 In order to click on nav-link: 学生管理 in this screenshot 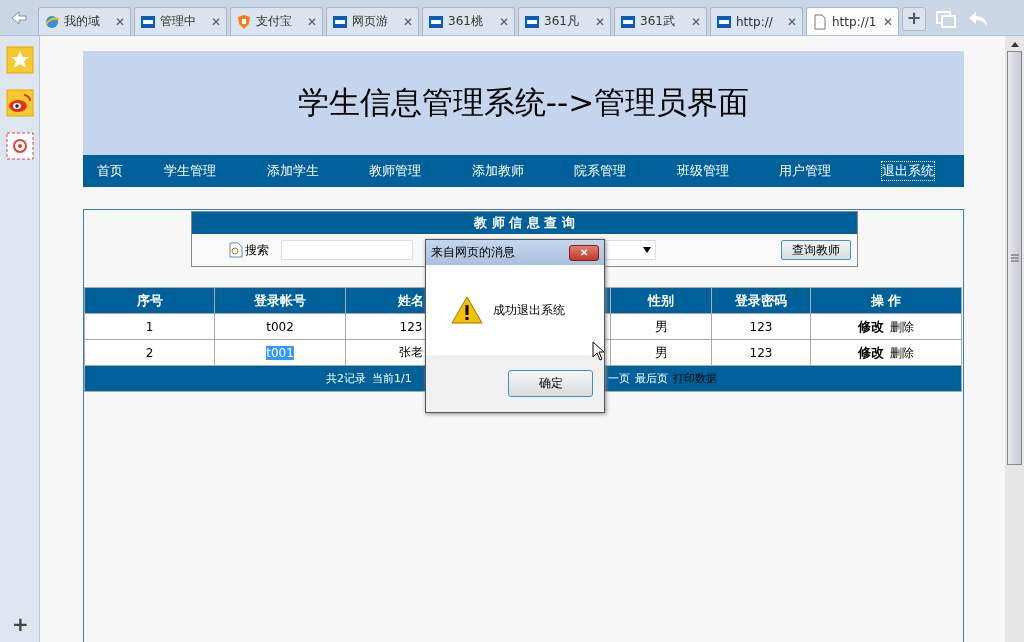, I will do `click(215, 171)`.